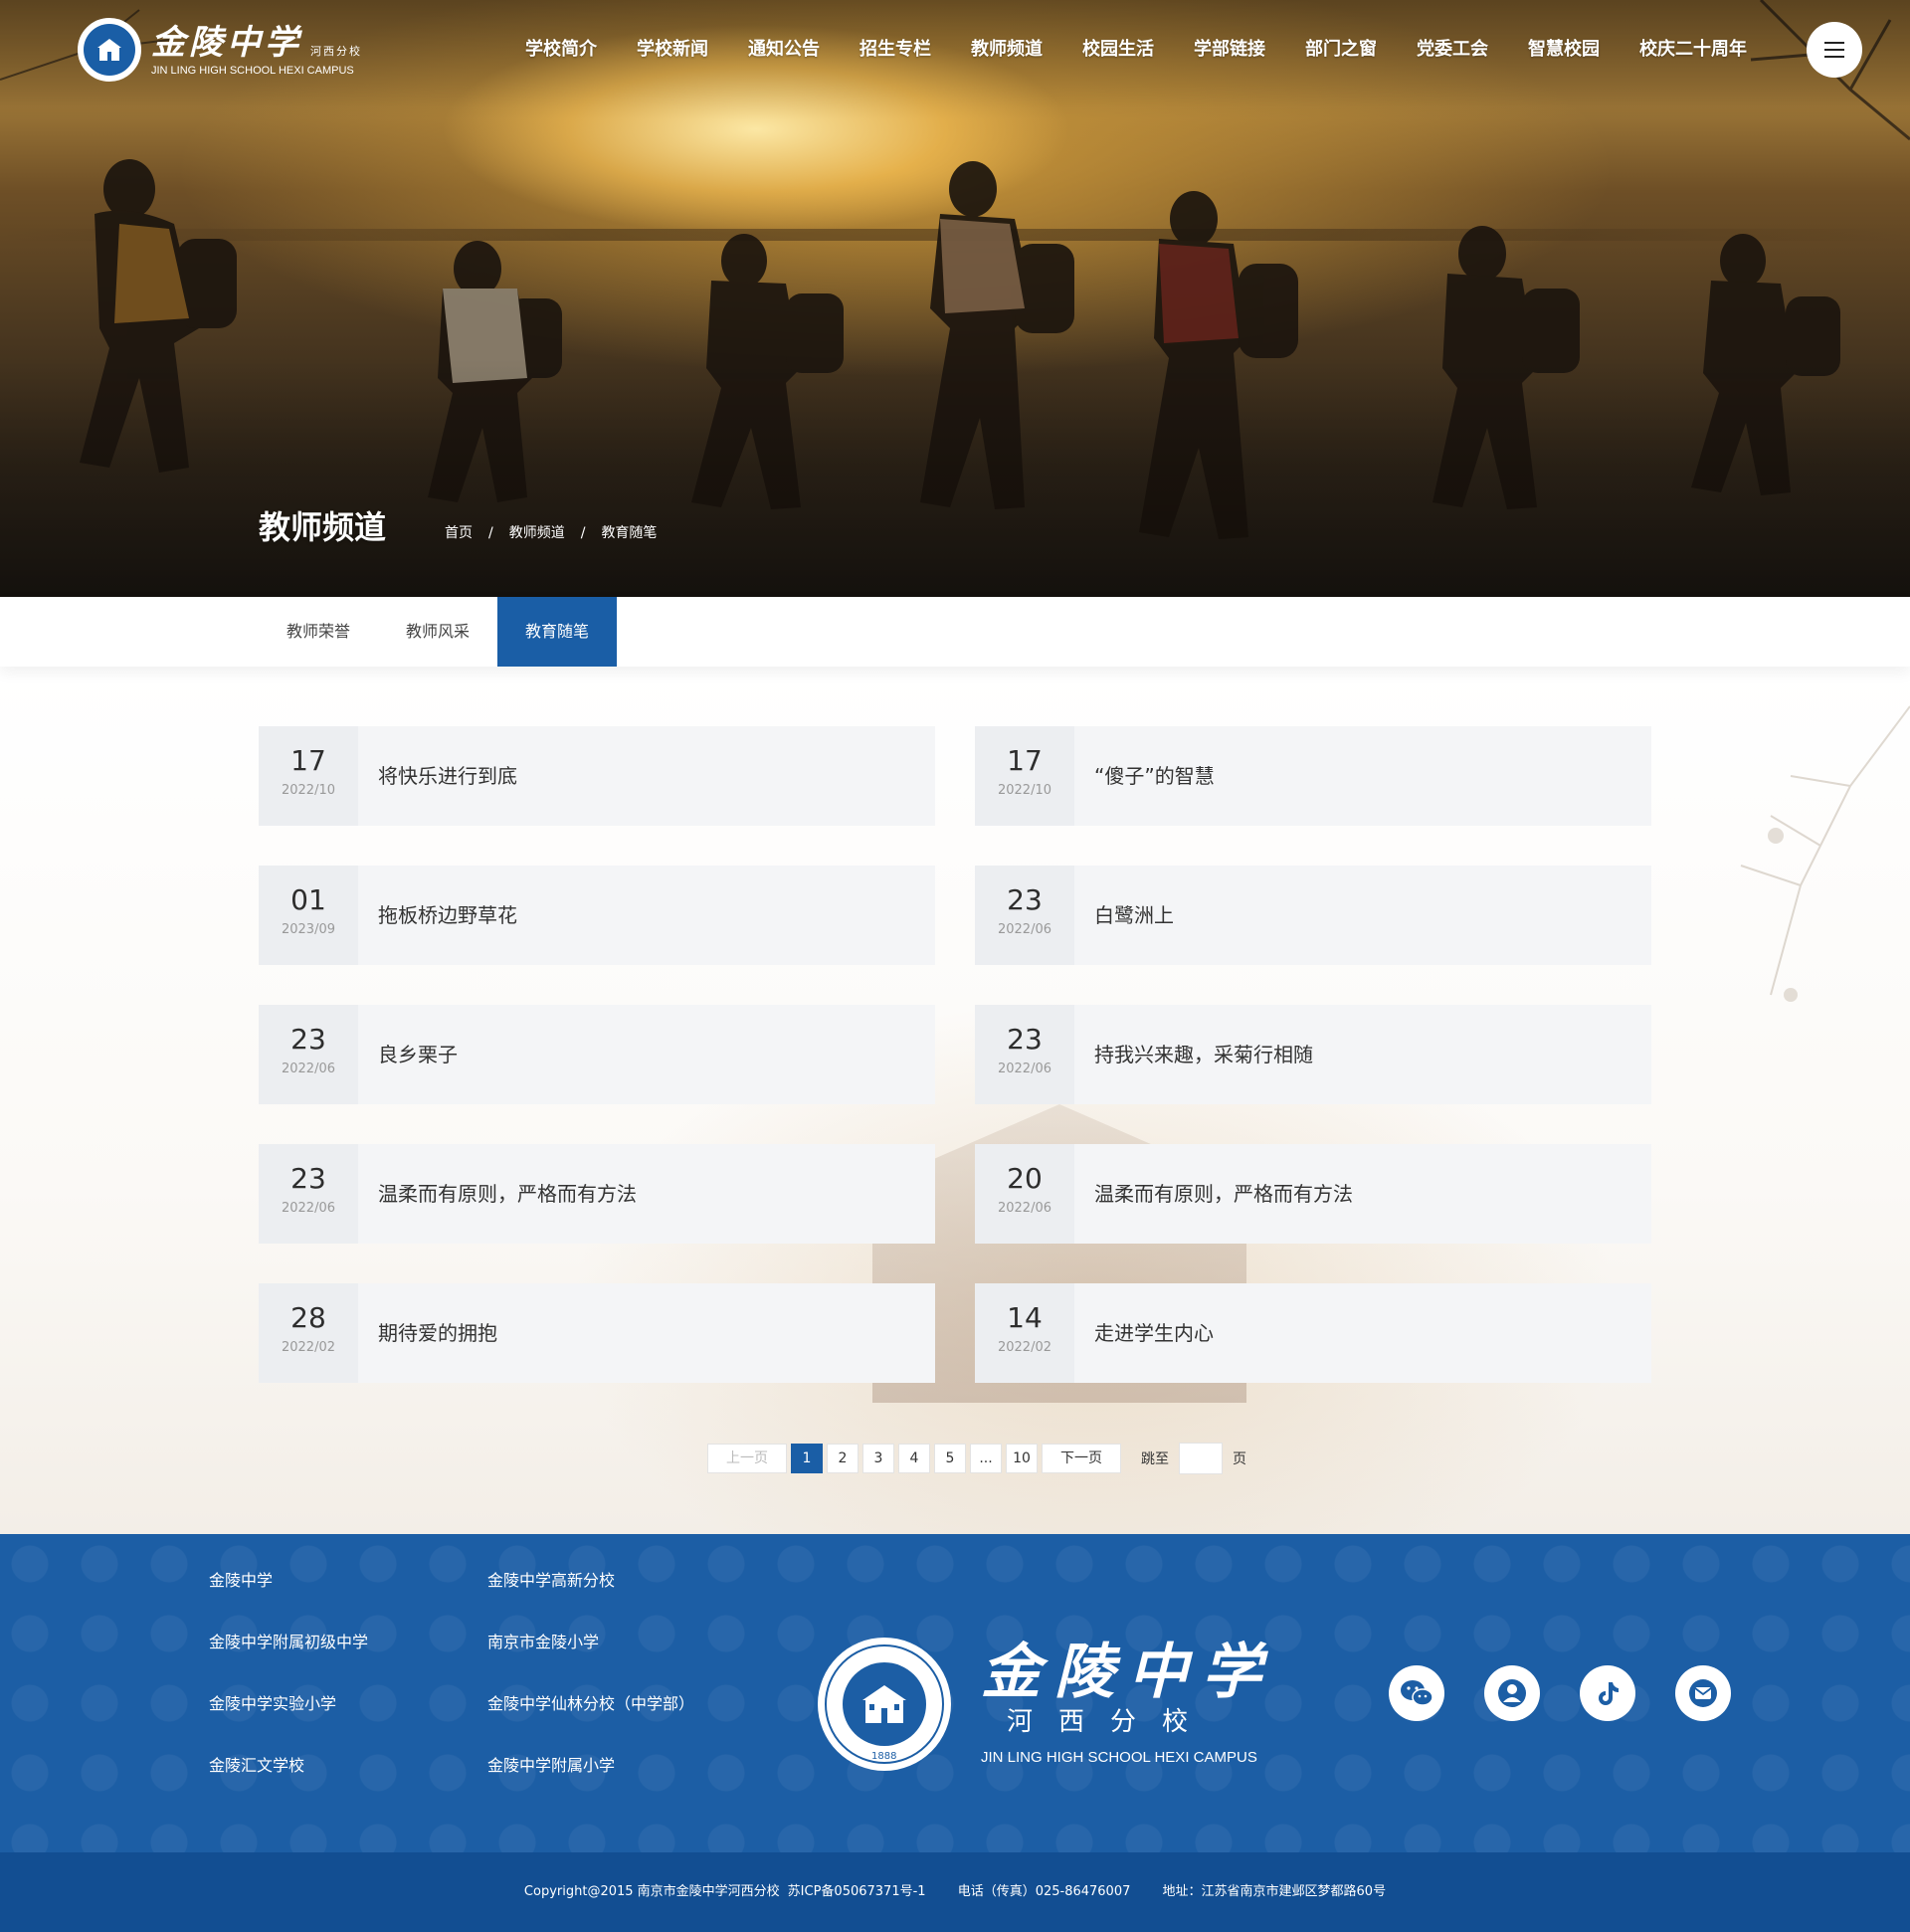 This screenshot has width=1910, height=1932. I want to click on copyright-text: Copyright@2015 南京市金陵中学河西分校, so click(651, 1891).